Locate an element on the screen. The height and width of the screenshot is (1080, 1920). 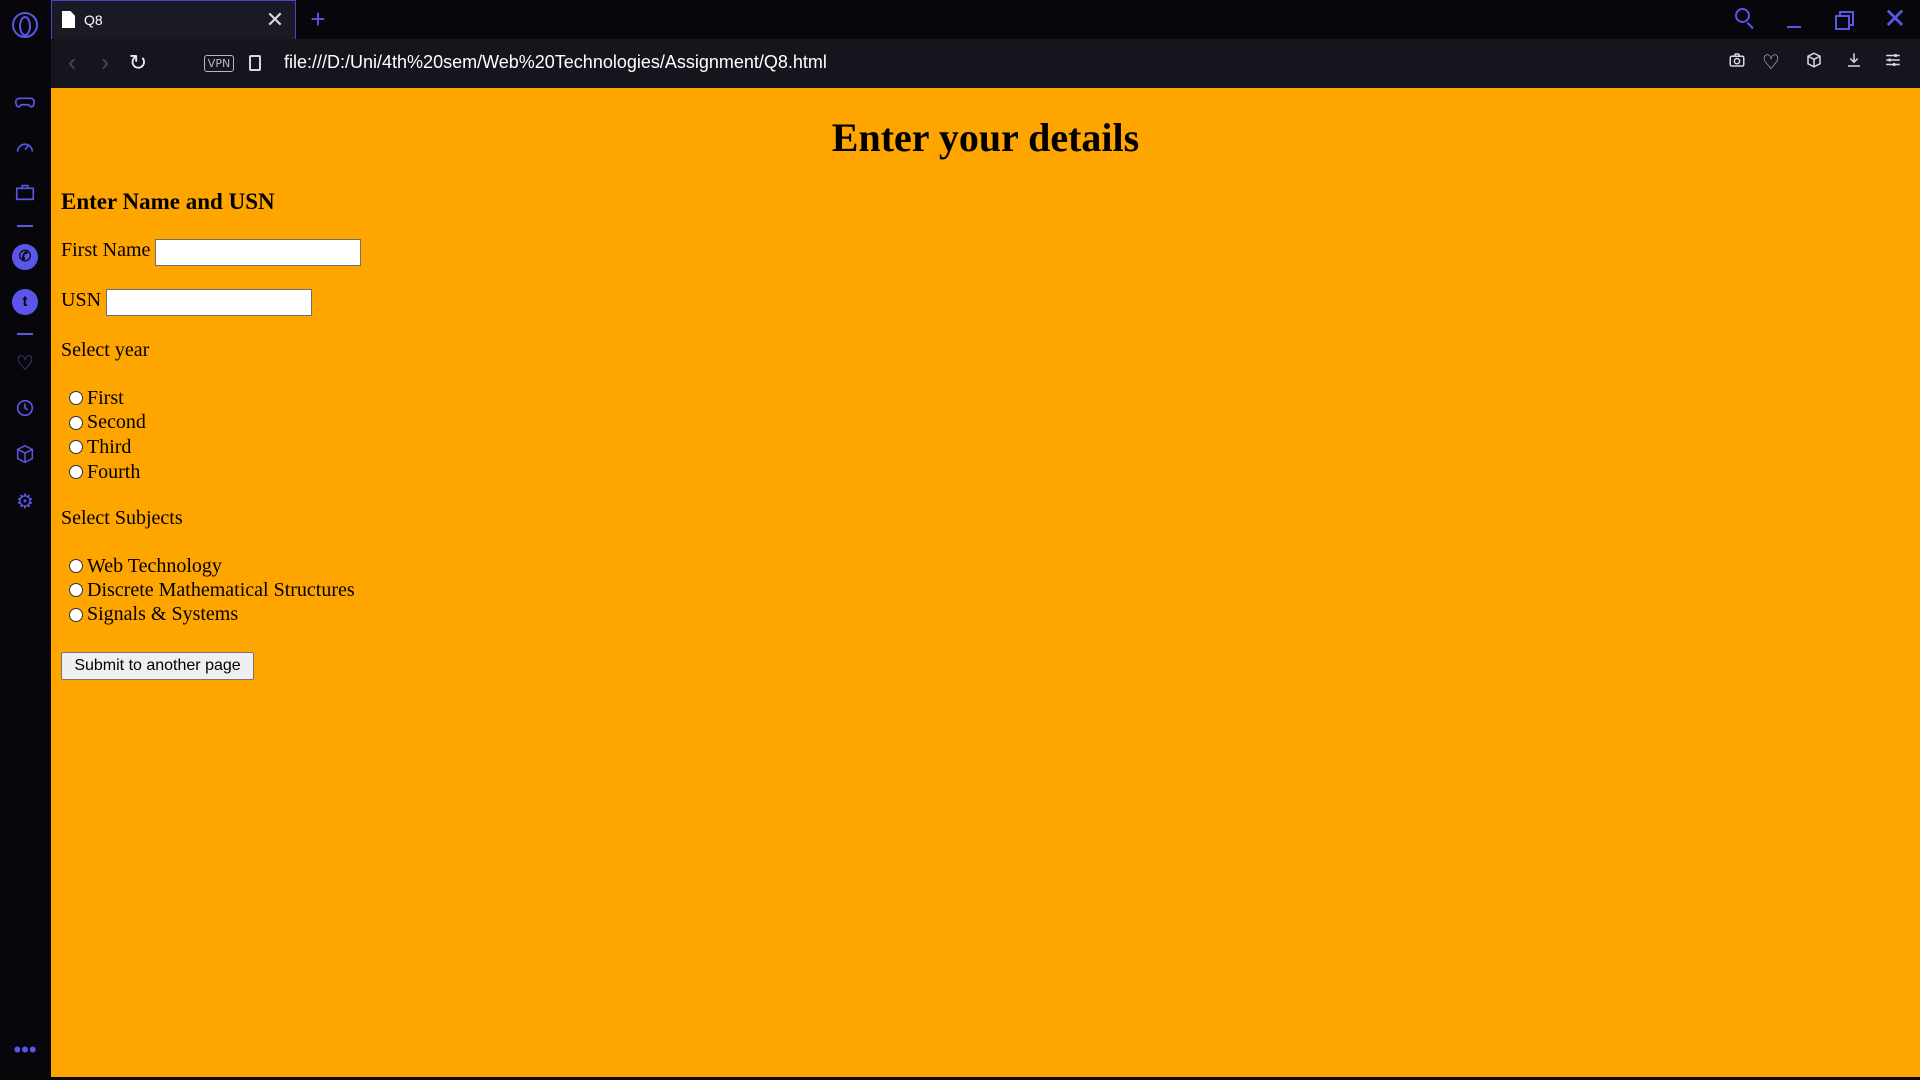
radio-year-second-label: Second is located at coordinates (116, 422).